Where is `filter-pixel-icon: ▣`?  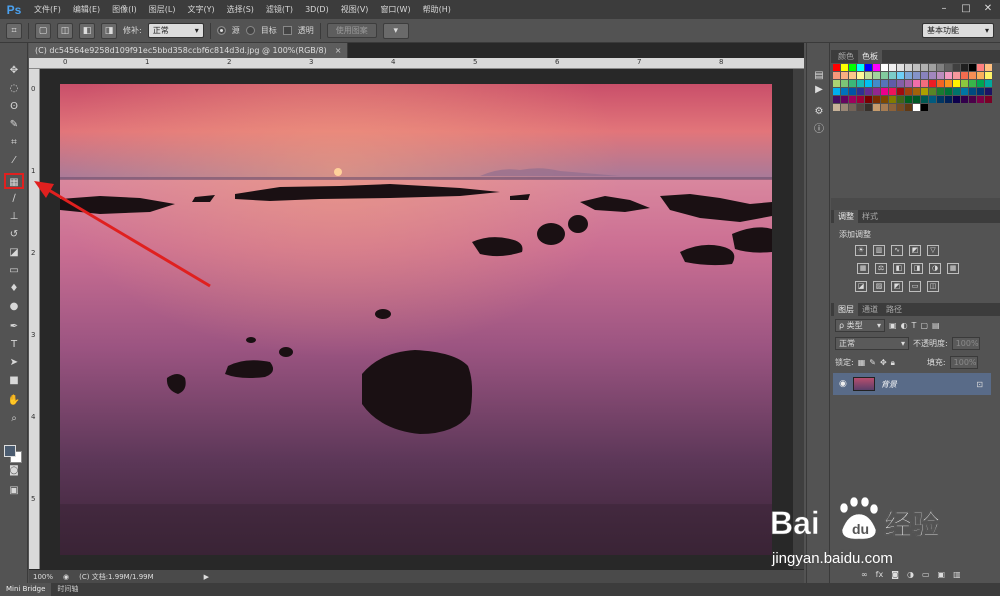 filter-pixel-icon: ▣ is located at coordinates (893, 325).